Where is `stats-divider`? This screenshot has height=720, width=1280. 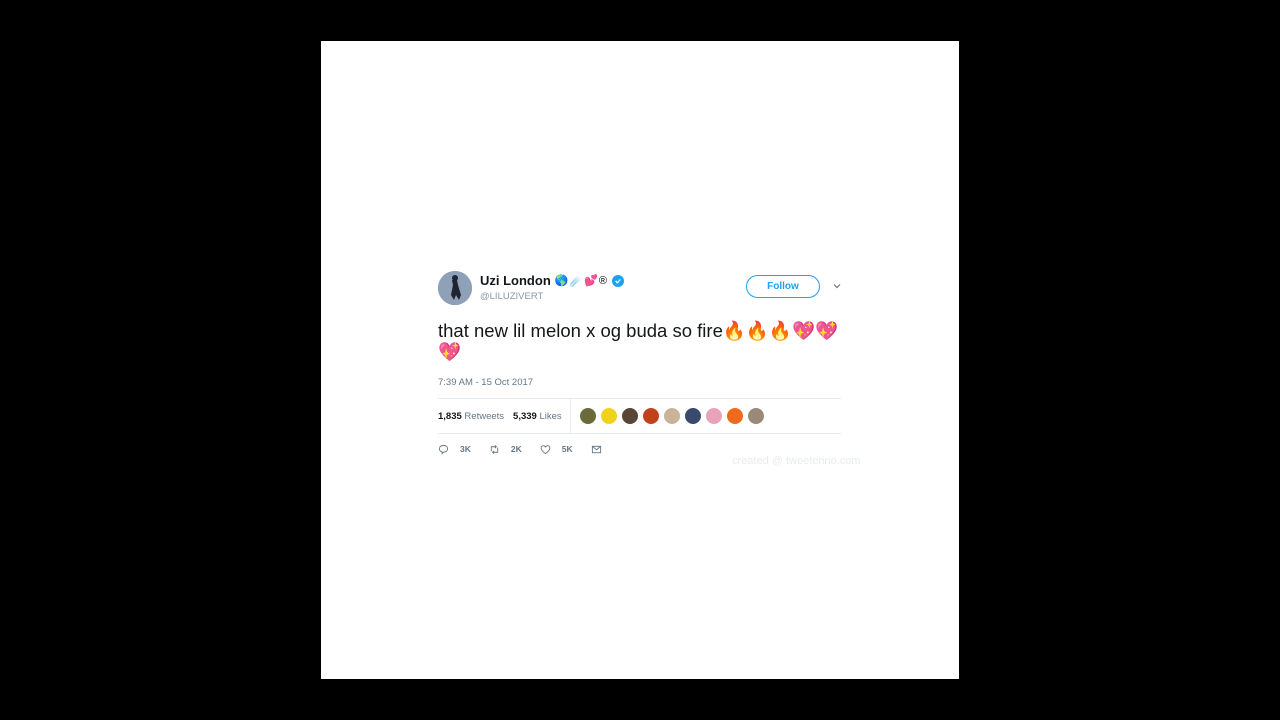 stats-divider is located at coordinates (570, 416).